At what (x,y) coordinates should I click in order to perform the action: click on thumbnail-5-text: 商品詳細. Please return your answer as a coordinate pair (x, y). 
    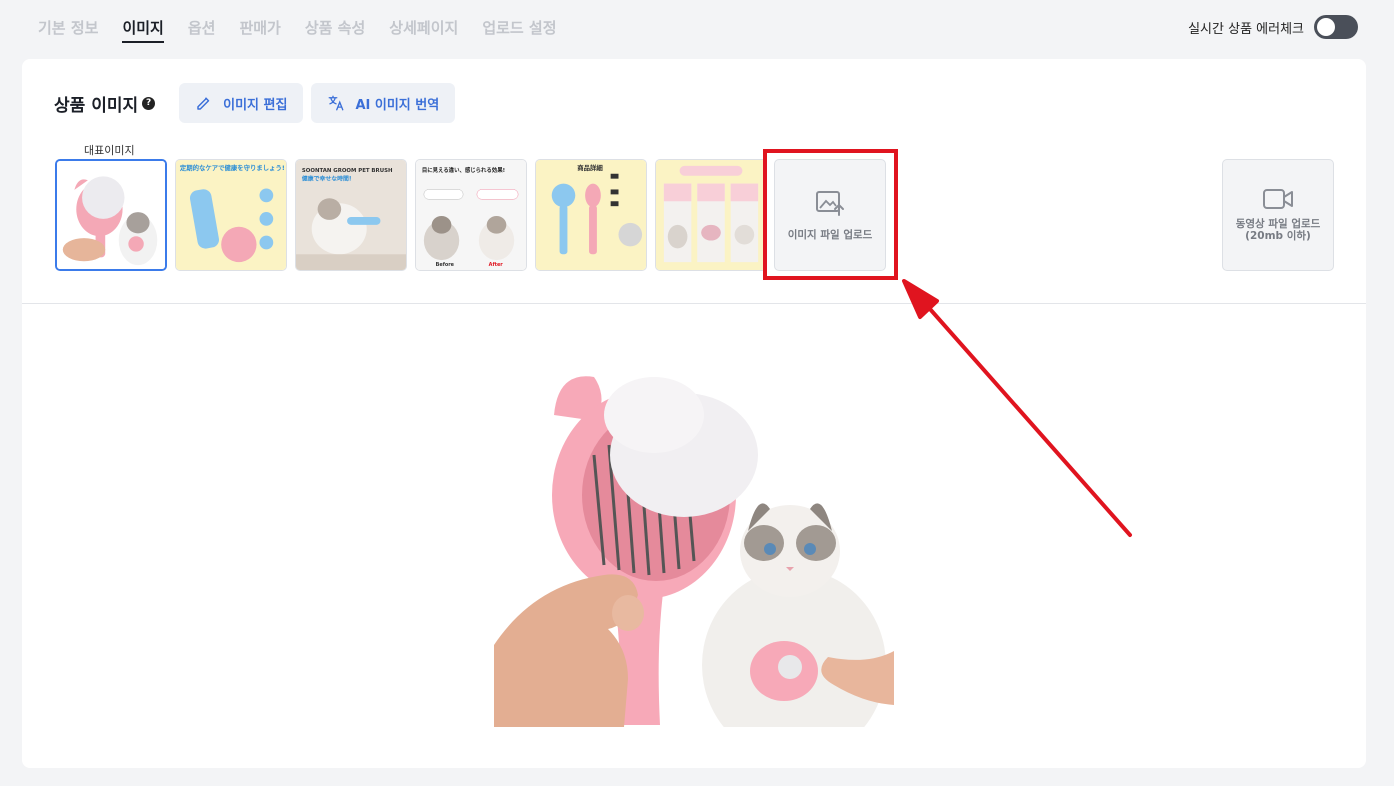
    Looking at the image, I should click on (590, 167).